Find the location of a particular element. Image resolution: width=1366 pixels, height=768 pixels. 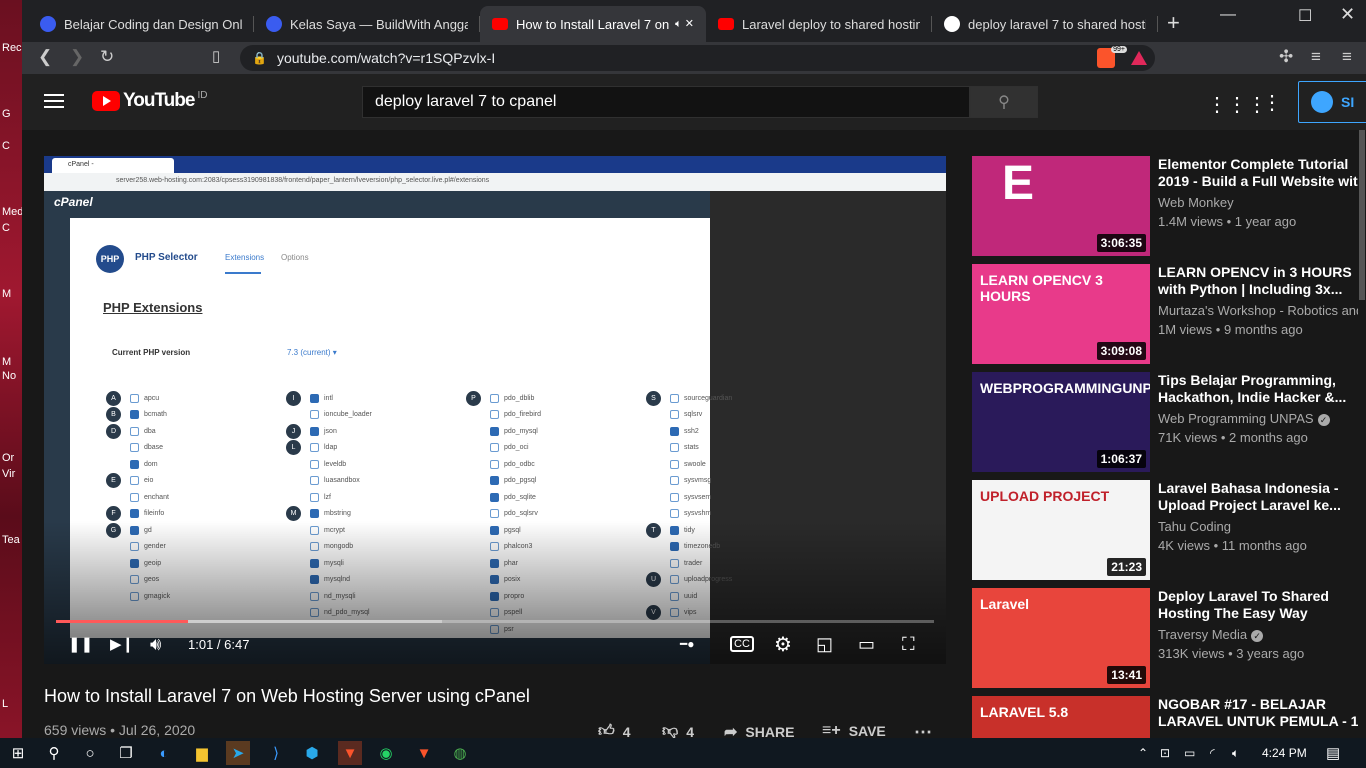

app-icon: ⬢ is located at coordinates (312, 753).